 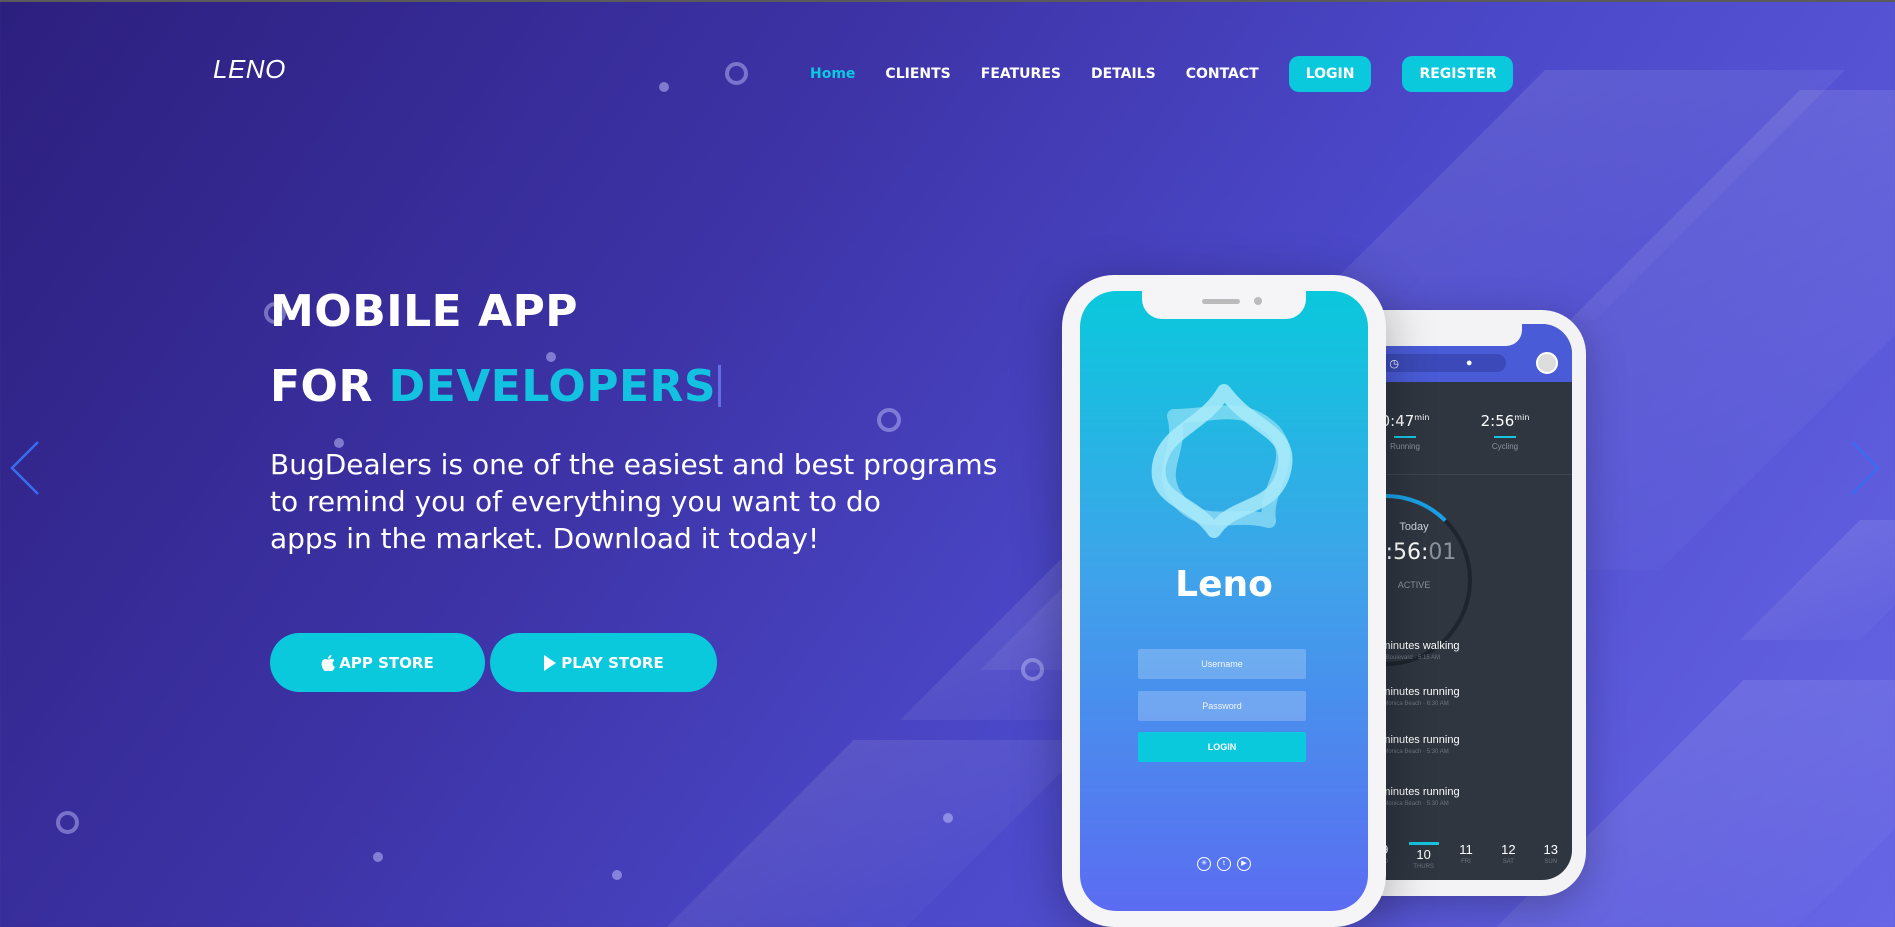 I want to click on stat-cycling: 2:56min Cycling, so click(x=1505, y=431).